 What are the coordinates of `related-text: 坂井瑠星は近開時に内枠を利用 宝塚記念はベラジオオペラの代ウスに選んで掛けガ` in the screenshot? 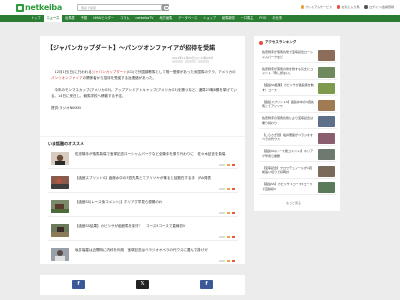 It's located at (141, 250).